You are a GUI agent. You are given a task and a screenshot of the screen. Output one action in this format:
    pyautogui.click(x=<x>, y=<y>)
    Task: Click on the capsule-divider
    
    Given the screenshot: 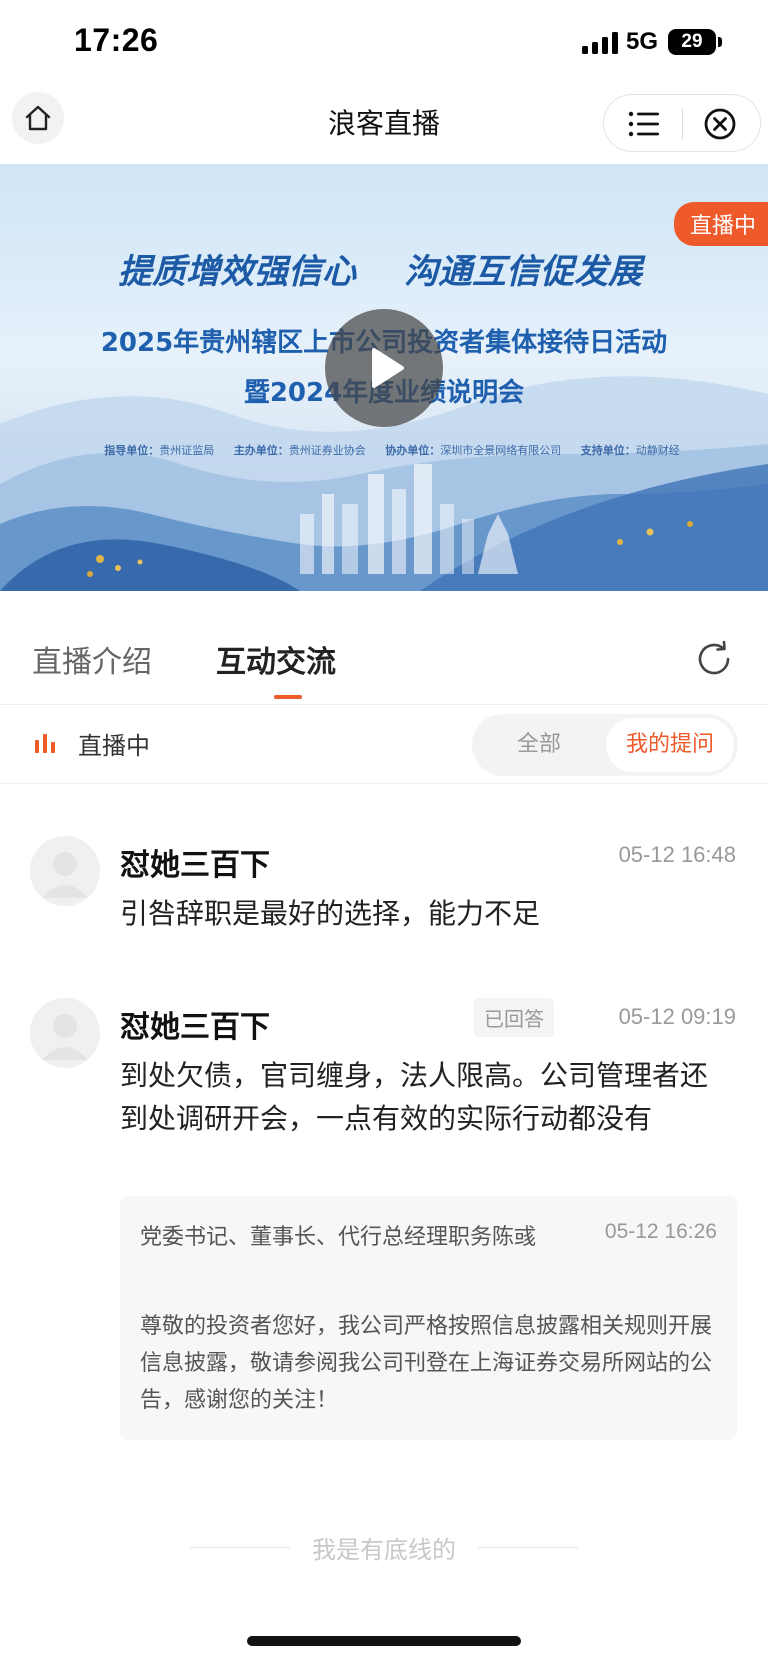 What is the action you would take?
    pyautogui.click(x=682, y=124)
    